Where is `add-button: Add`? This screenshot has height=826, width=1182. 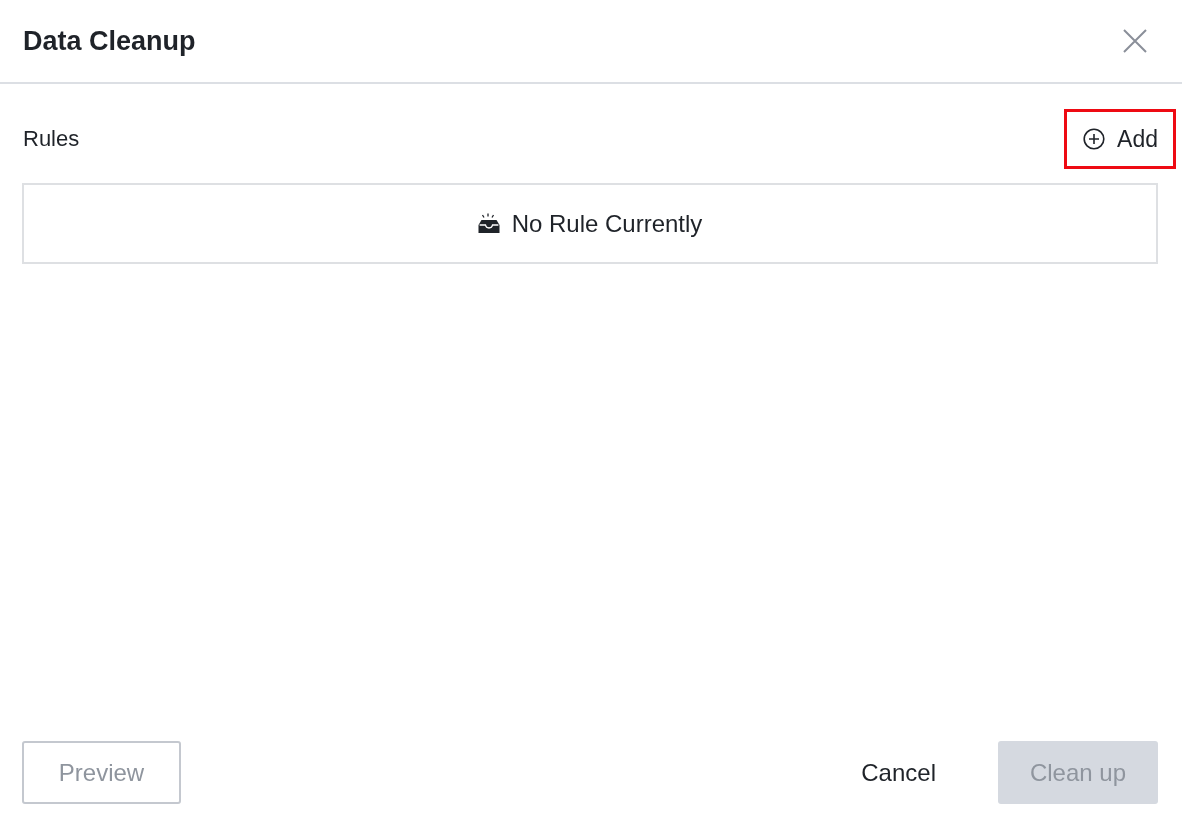
add-button: Add is located at coordinates (1120, 139).